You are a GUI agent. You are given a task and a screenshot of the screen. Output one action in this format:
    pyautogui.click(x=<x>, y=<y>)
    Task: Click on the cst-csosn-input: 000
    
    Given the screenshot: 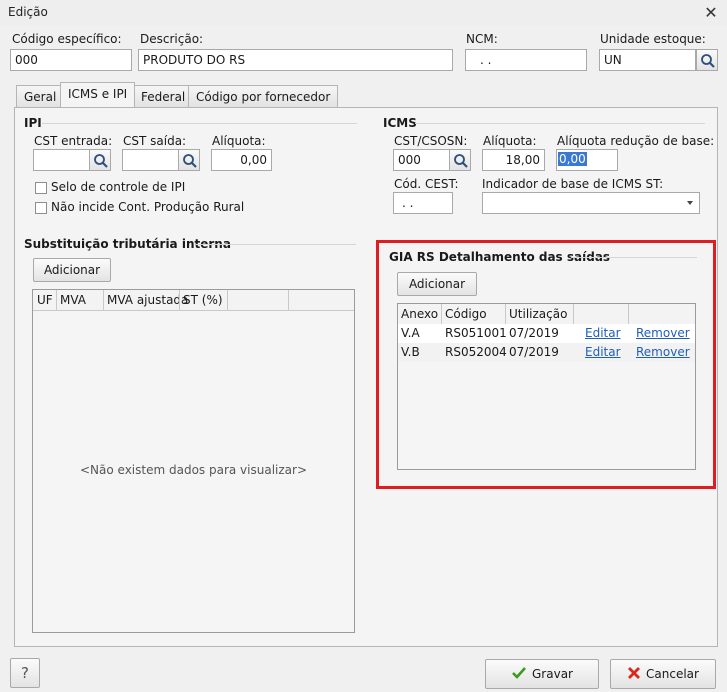 What is the action you would take?
    pyautogui.click(x=421, y=160)
    